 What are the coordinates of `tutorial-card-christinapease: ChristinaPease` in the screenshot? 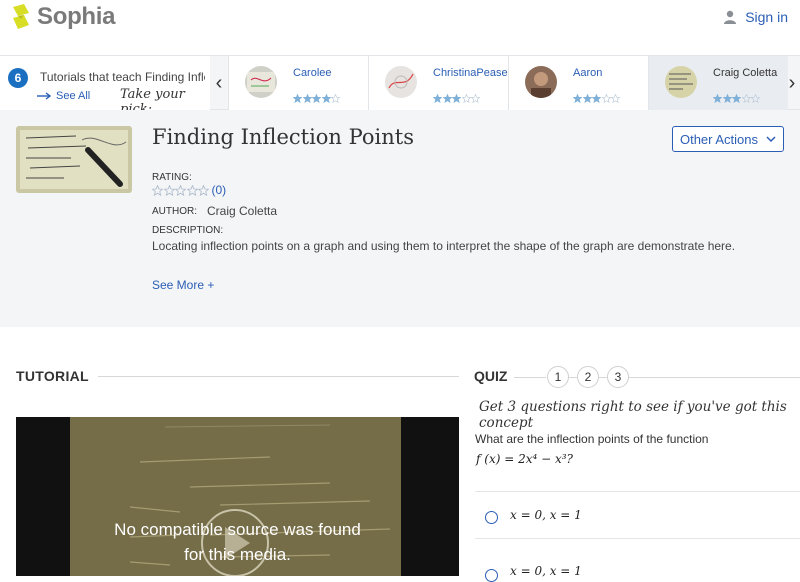 It's located at (438, 83).